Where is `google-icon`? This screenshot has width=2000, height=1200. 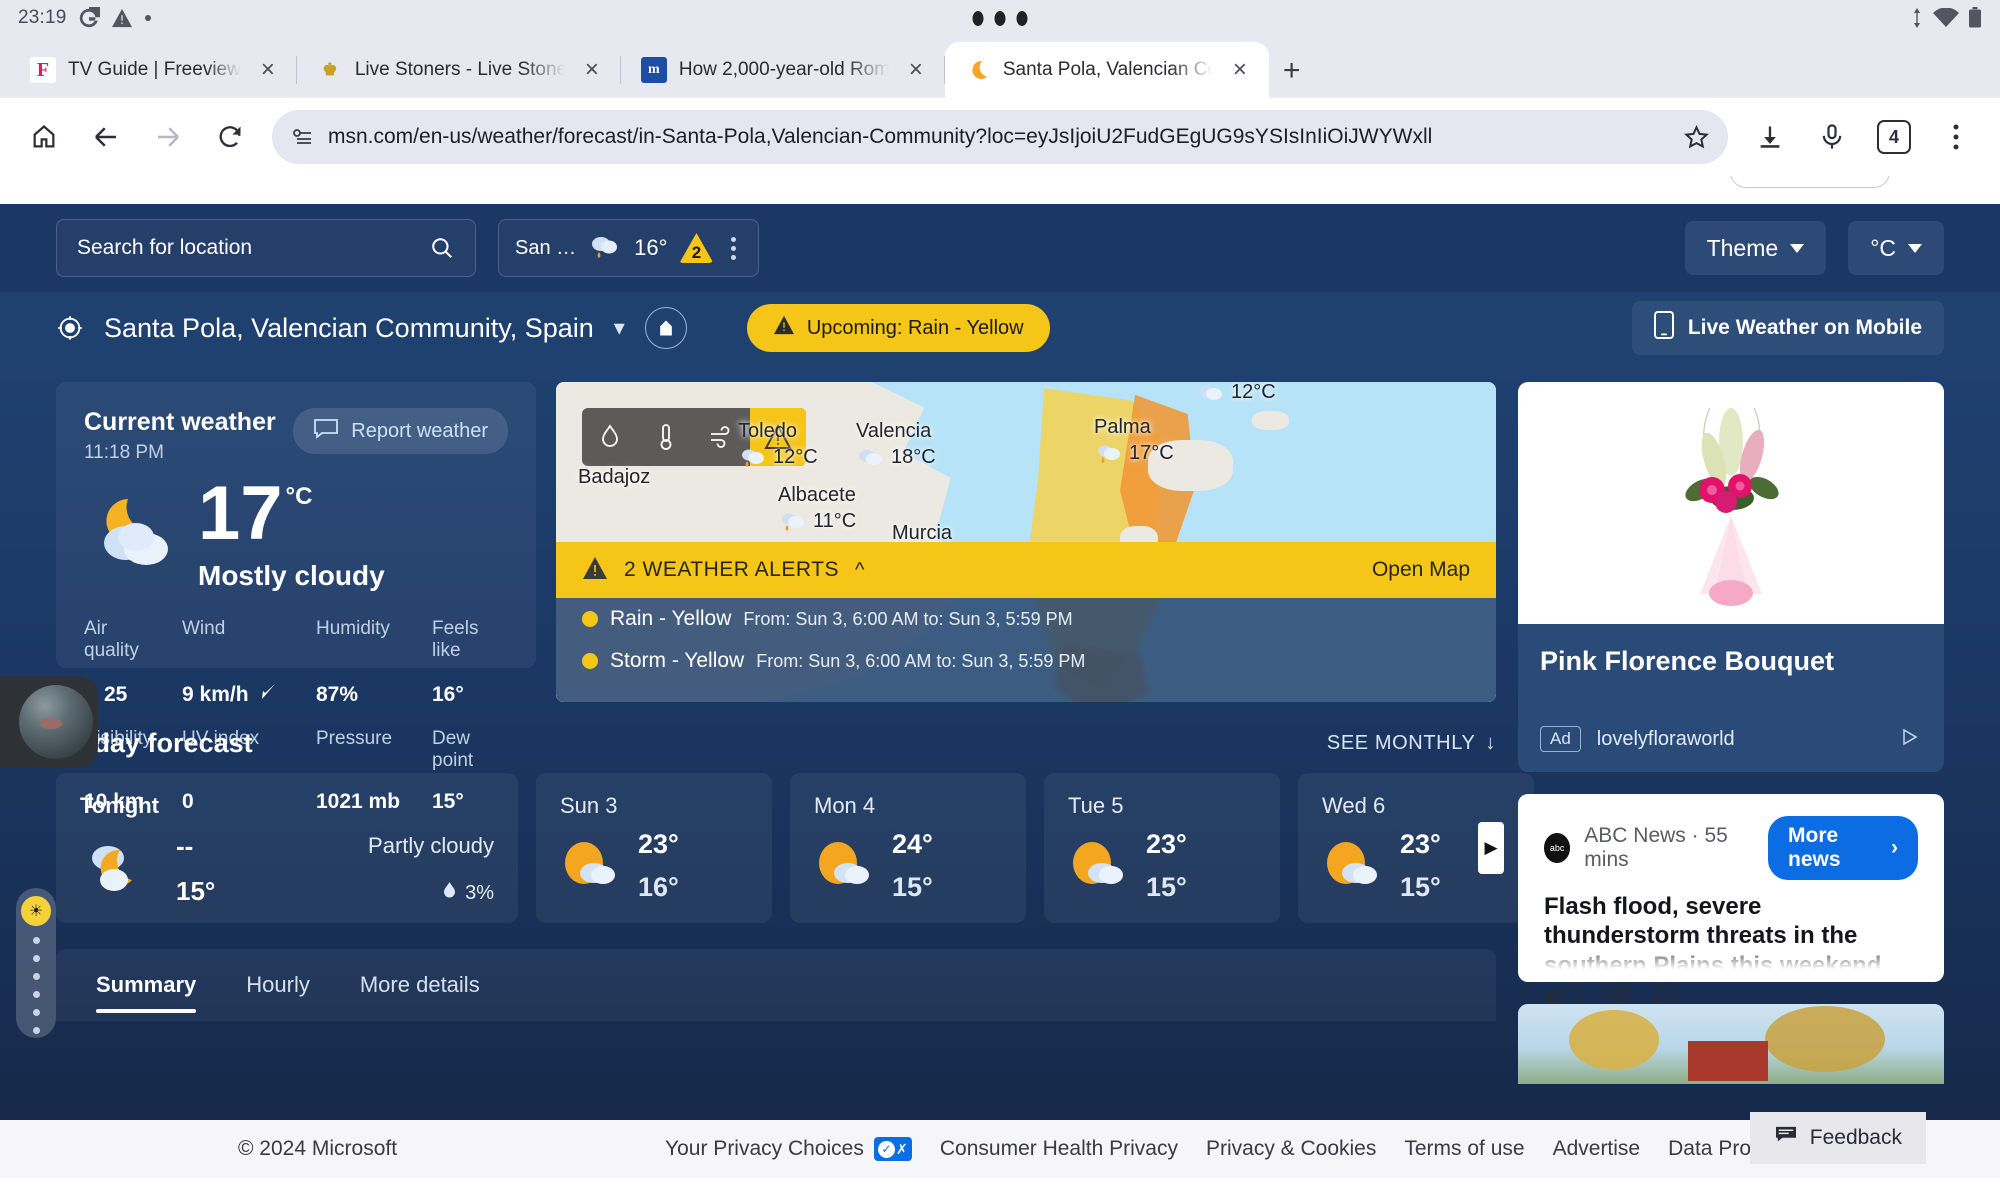 google-icon is located at coordinates (89, 18).